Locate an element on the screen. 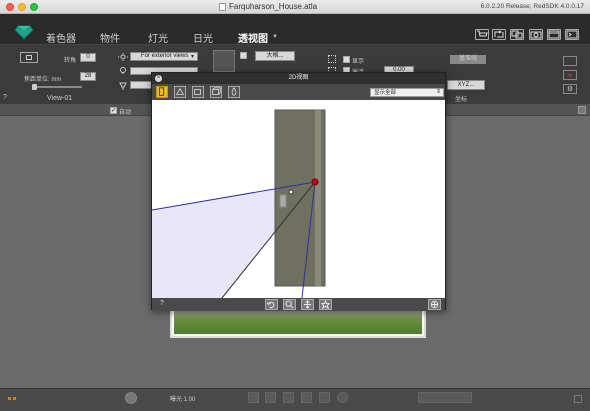  window-minimize-button is located at coordinates (22, 7).